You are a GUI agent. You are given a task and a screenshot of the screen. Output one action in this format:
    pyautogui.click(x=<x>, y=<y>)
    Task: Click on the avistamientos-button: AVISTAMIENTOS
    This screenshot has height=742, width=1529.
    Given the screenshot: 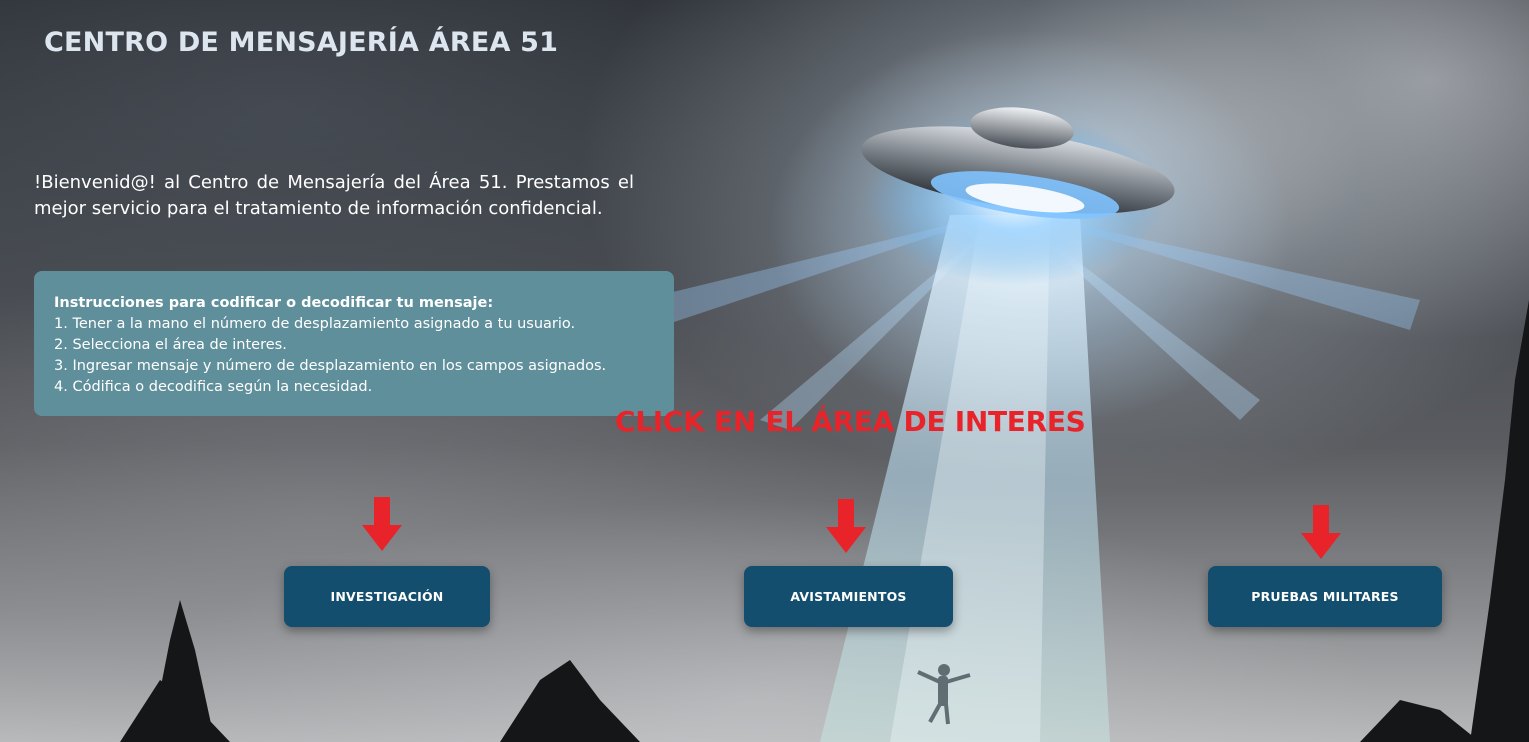 What is the action you would take?
    pyautogui.click(x=848, y=596)
    